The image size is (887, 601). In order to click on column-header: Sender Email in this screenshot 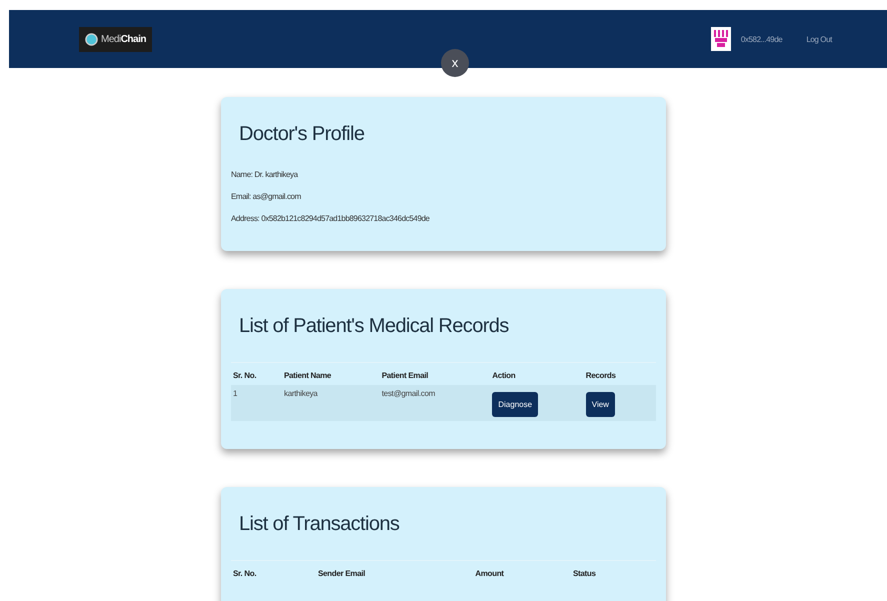, I will do `click(341, 574)`.